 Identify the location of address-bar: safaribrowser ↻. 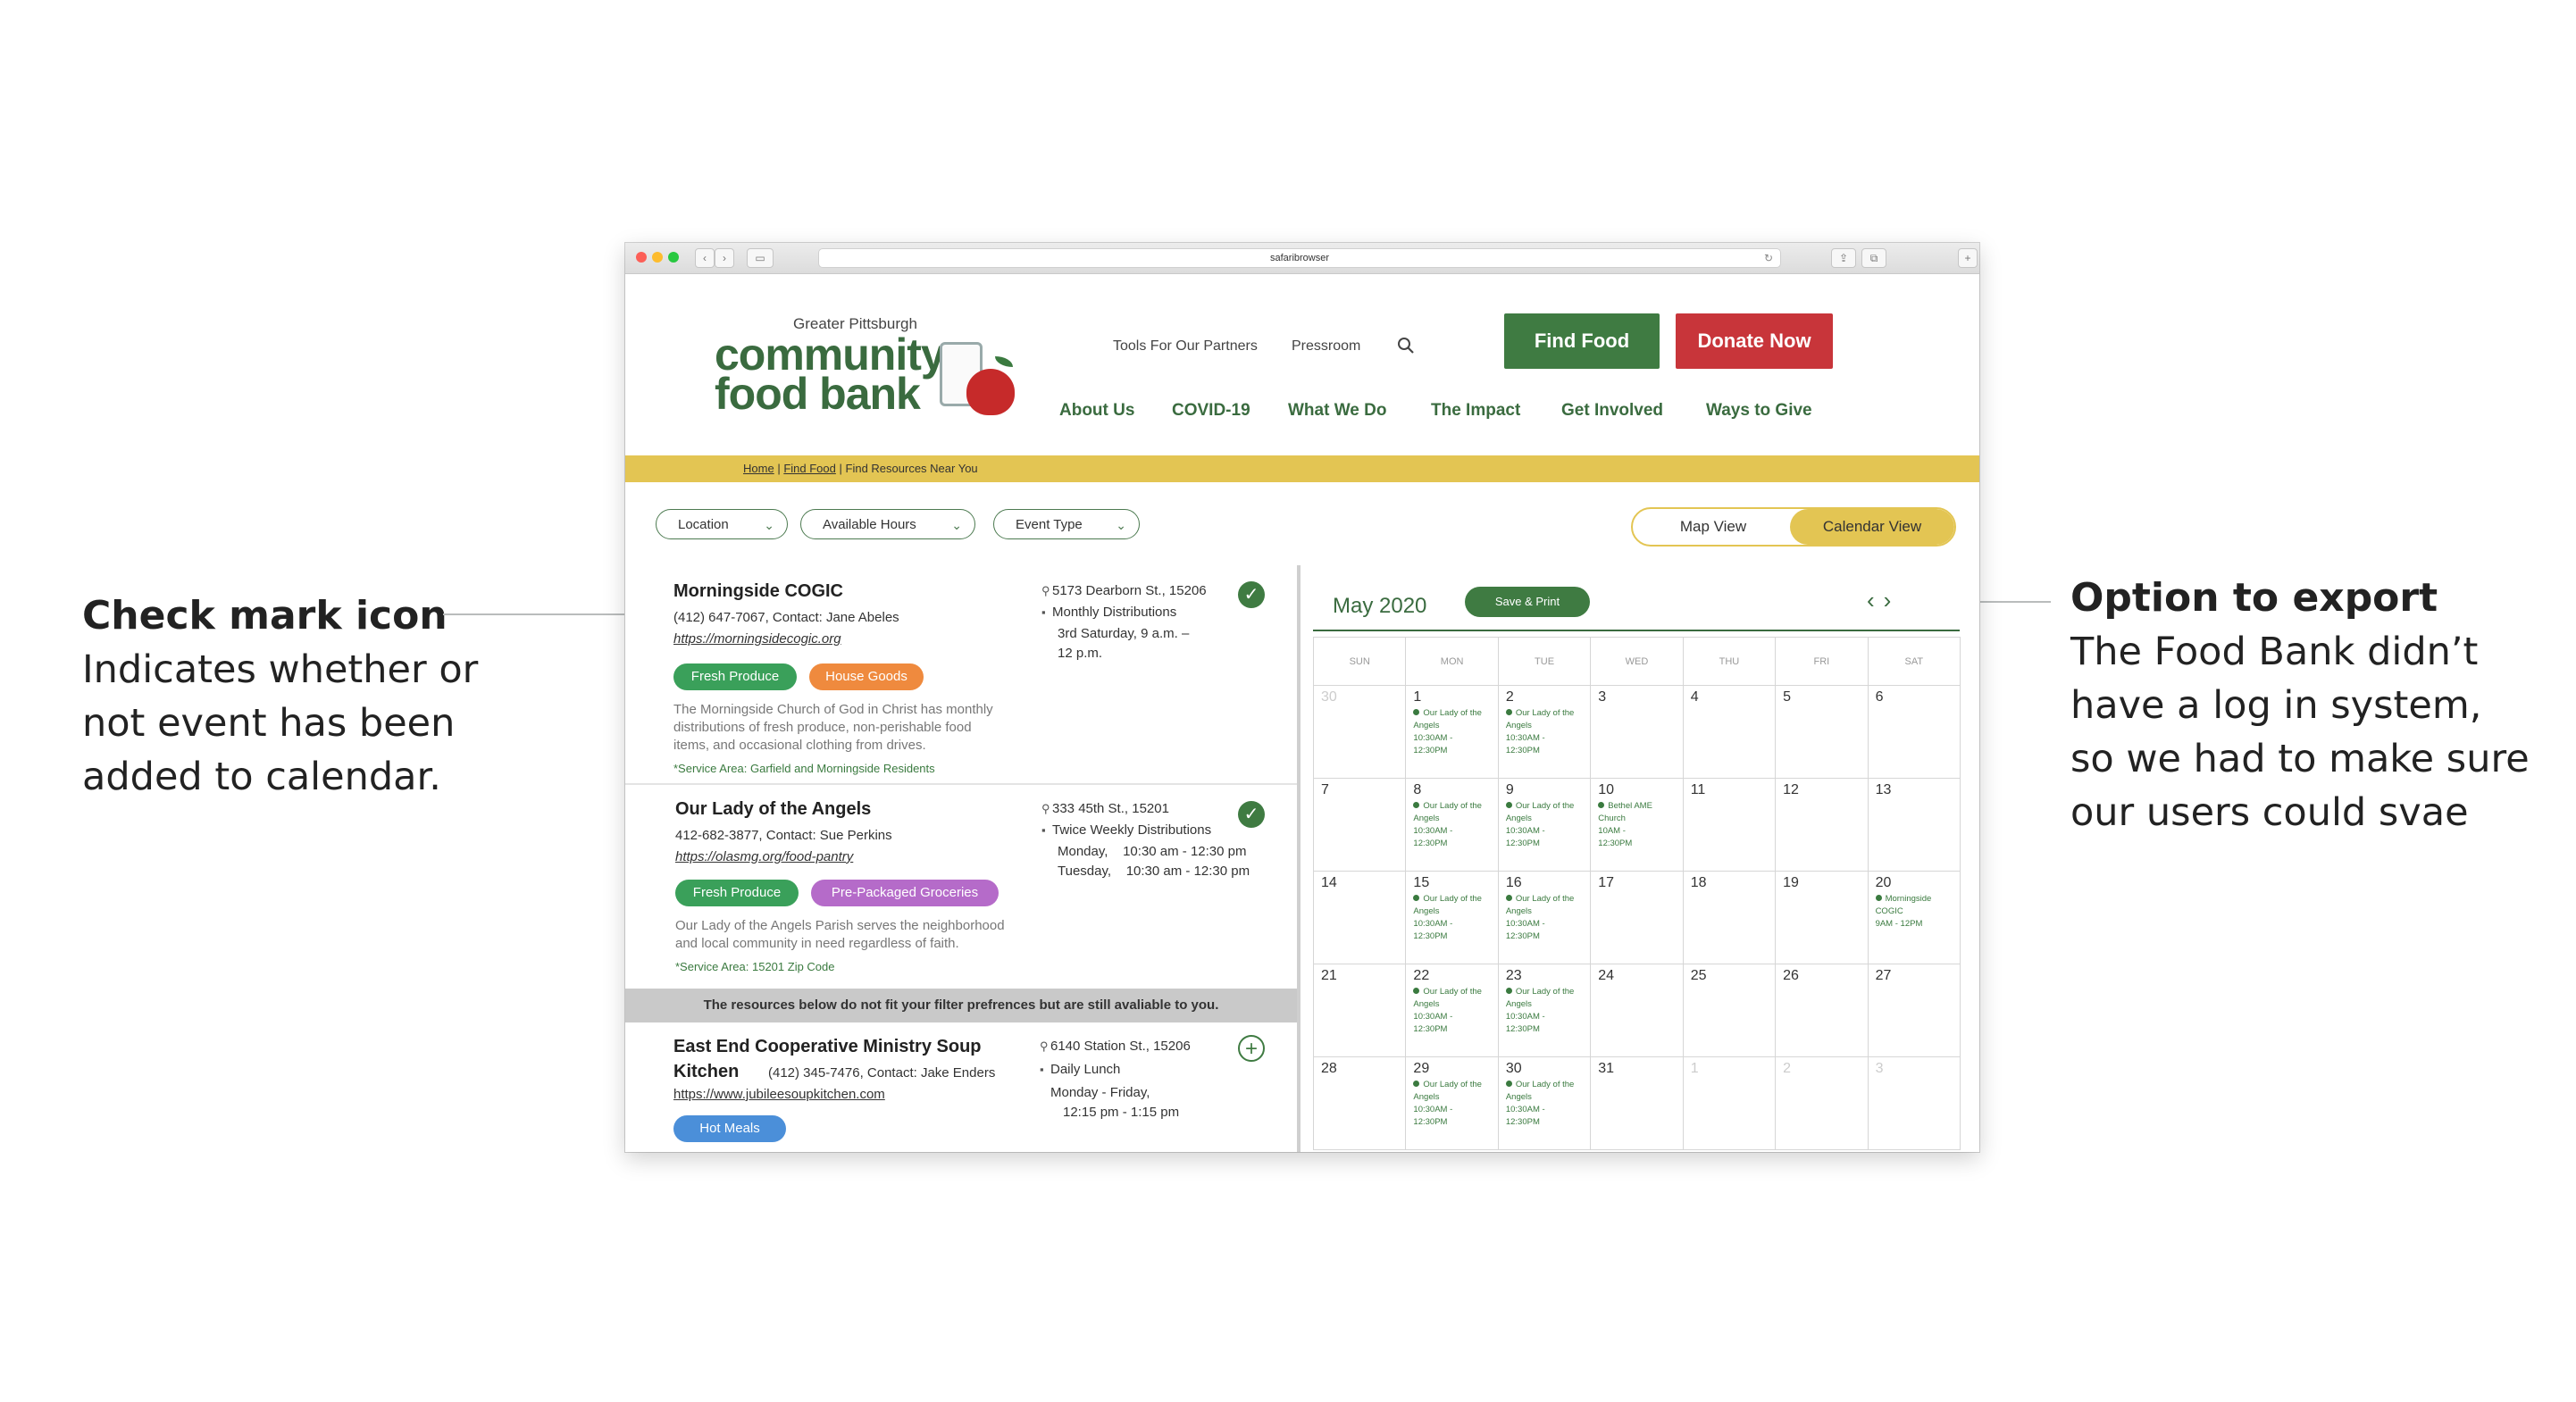
(1299, 258).